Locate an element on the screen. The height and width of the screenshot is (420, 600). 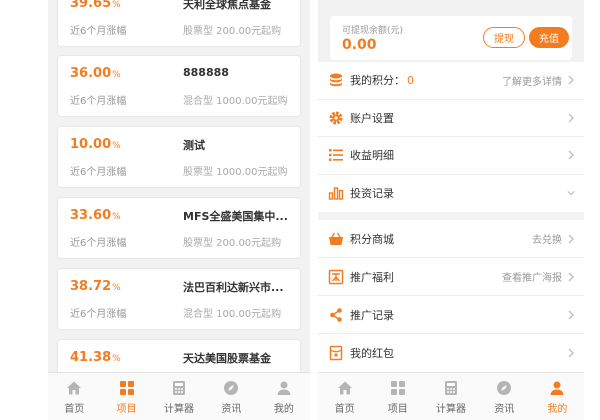
fund-rate: 10.00% is located at coordinates (95, 144).